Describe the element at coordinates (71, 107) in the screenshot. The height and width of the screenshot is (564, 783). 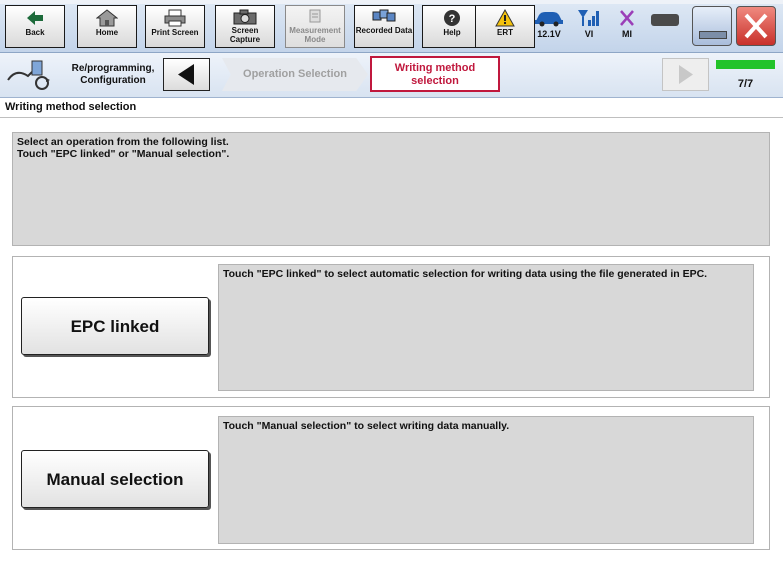
I see `page-title: Writing method selection` at that location.